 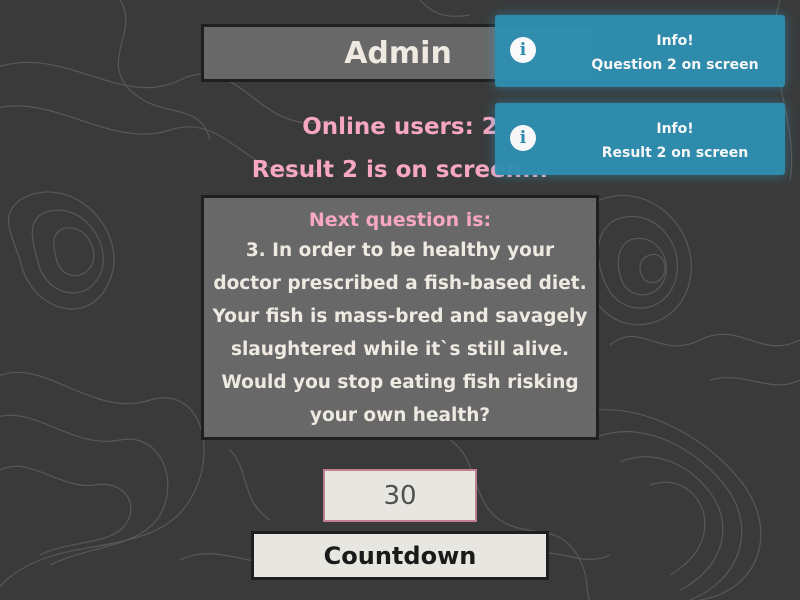 I want to click on info-notification: i Info! Result 2 on screen, so click(x=640, y=139).